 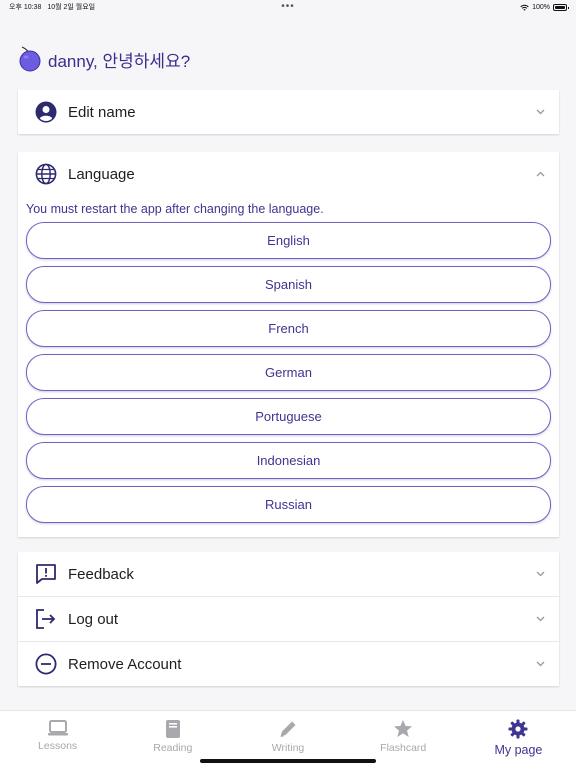 What do you see at coordinates (288, 504) in the screenshot?
I see `language-option-russian: Russian` at bounding box center [288, 504].